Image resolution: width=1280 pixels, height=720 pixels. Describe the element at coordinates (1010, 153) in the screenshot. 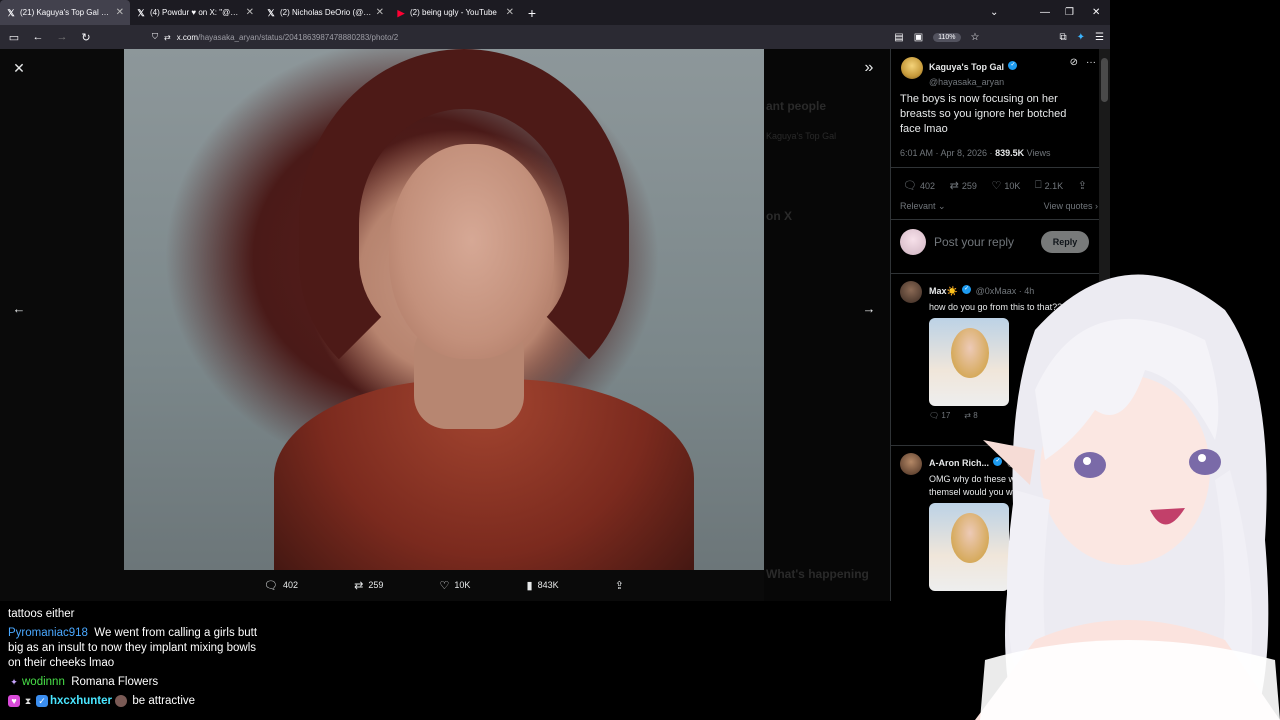

I see `tweet-views: 839.5K` at that location.